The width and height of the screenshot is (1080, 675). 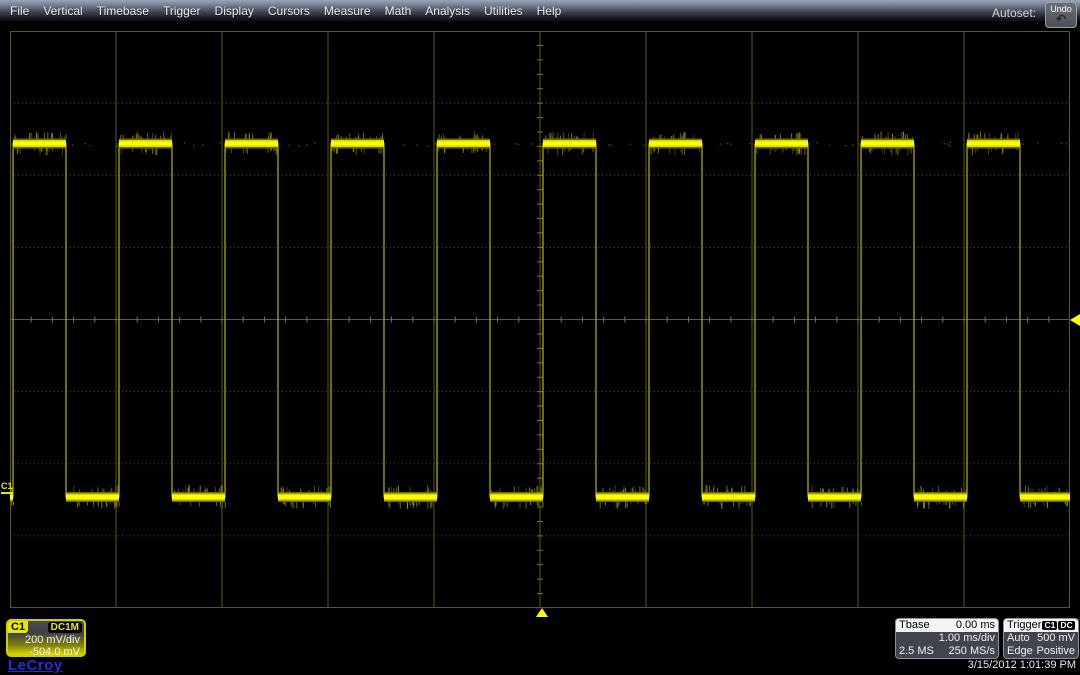 I want to click on trigger-type: Edge, so click(x=1020, y=651).